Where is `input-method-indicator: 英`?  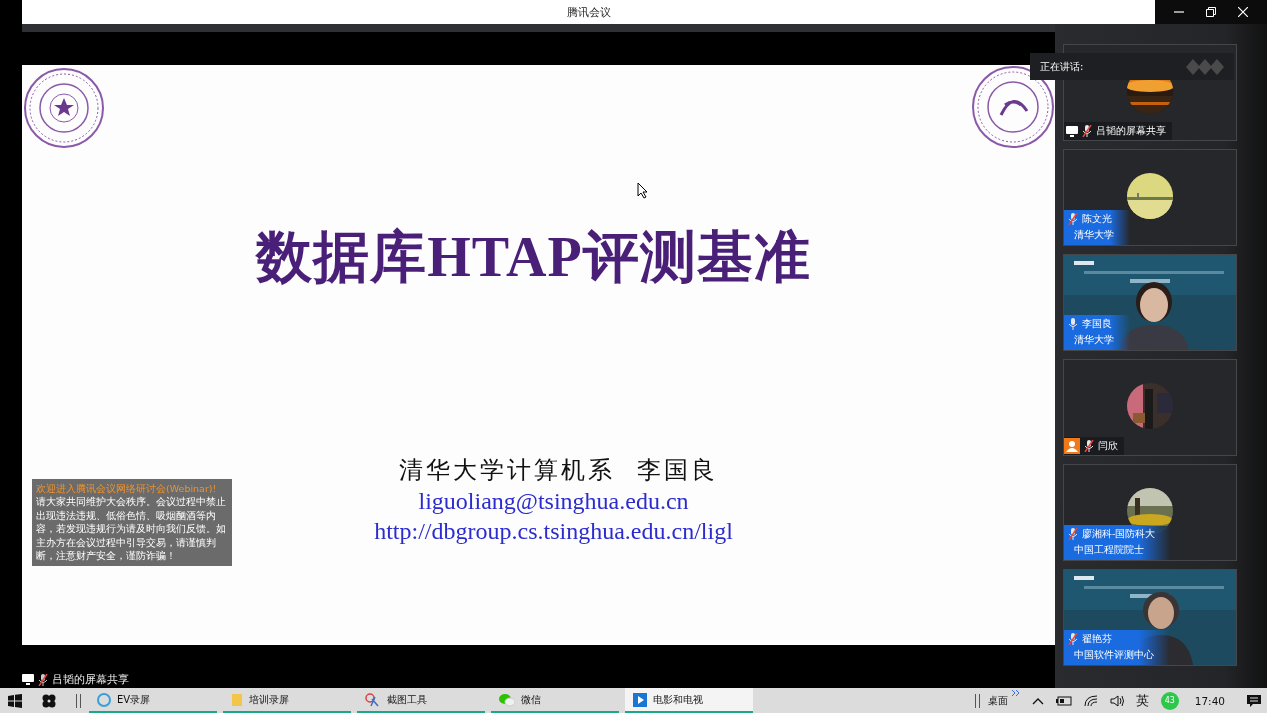 input-method-indicator: 英 is located at coordinates (1142, 700).